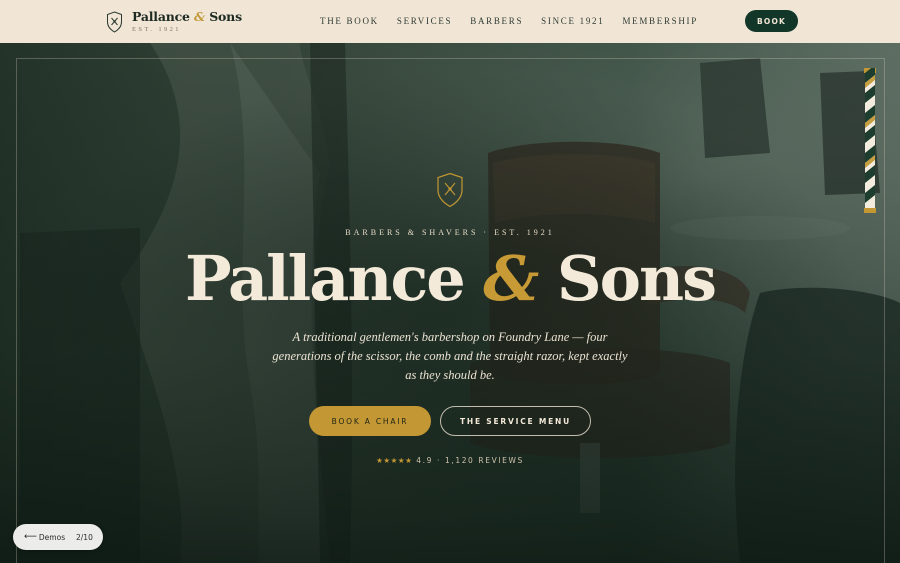 This screenshot has width=900, height=563. What do you see at coordinates (450, 232) in the screenshot?
I see `hero-eyebrow: BARBERS & SHAVERS · EST. 1921` at bounding box center [450, 232].